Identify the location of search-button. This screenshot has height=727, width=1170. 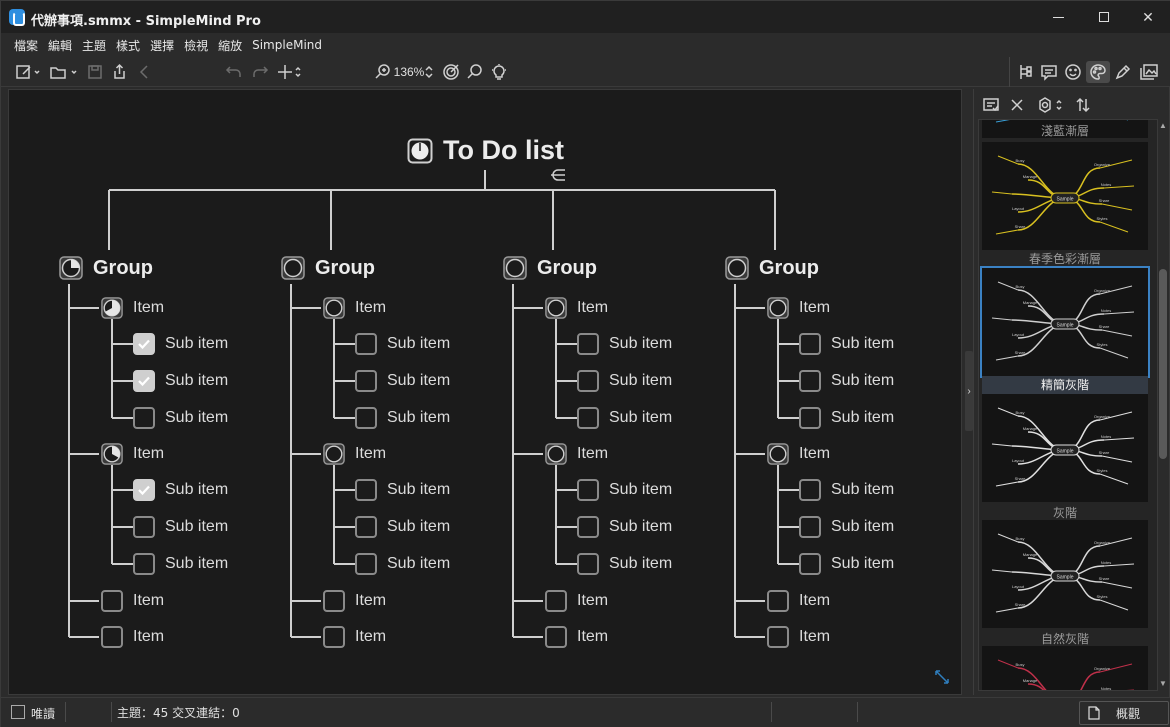
(475, 72).